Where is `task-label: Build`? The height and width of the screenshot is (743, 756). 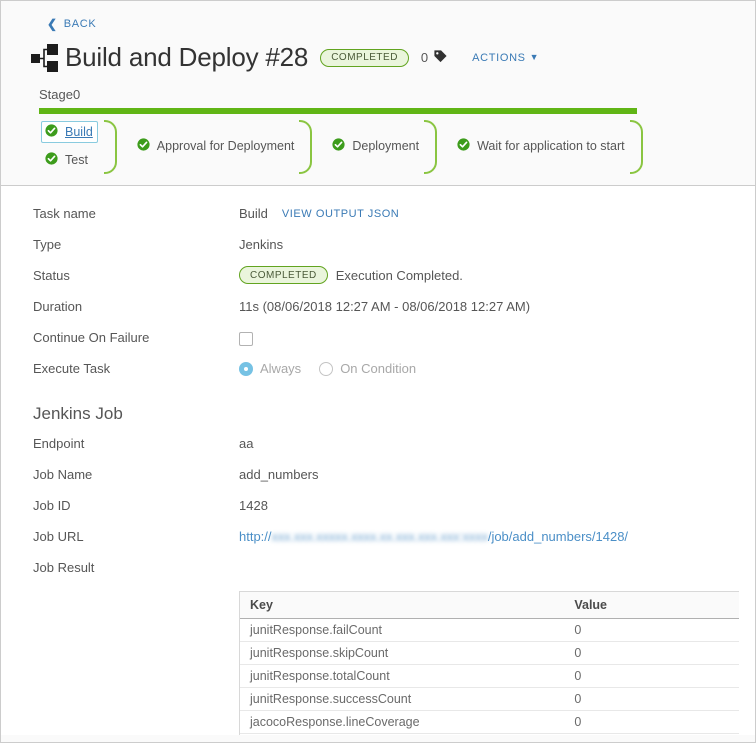
task-label: Build is located at coordinates (79, 132).